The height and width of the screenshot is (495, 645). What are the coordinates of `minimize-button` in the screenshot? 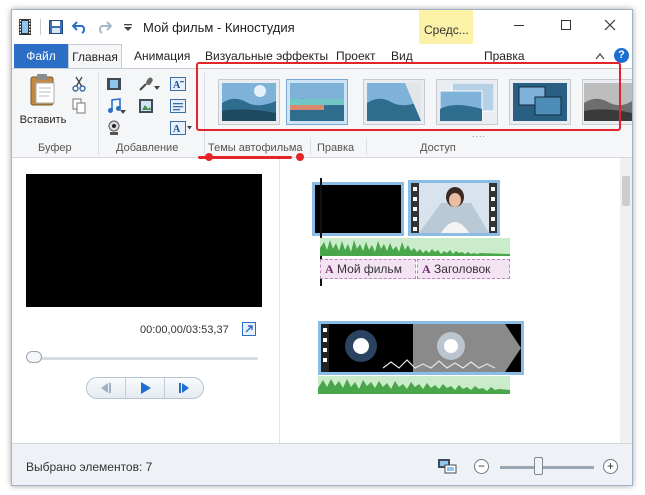 It's located at (519, 25).